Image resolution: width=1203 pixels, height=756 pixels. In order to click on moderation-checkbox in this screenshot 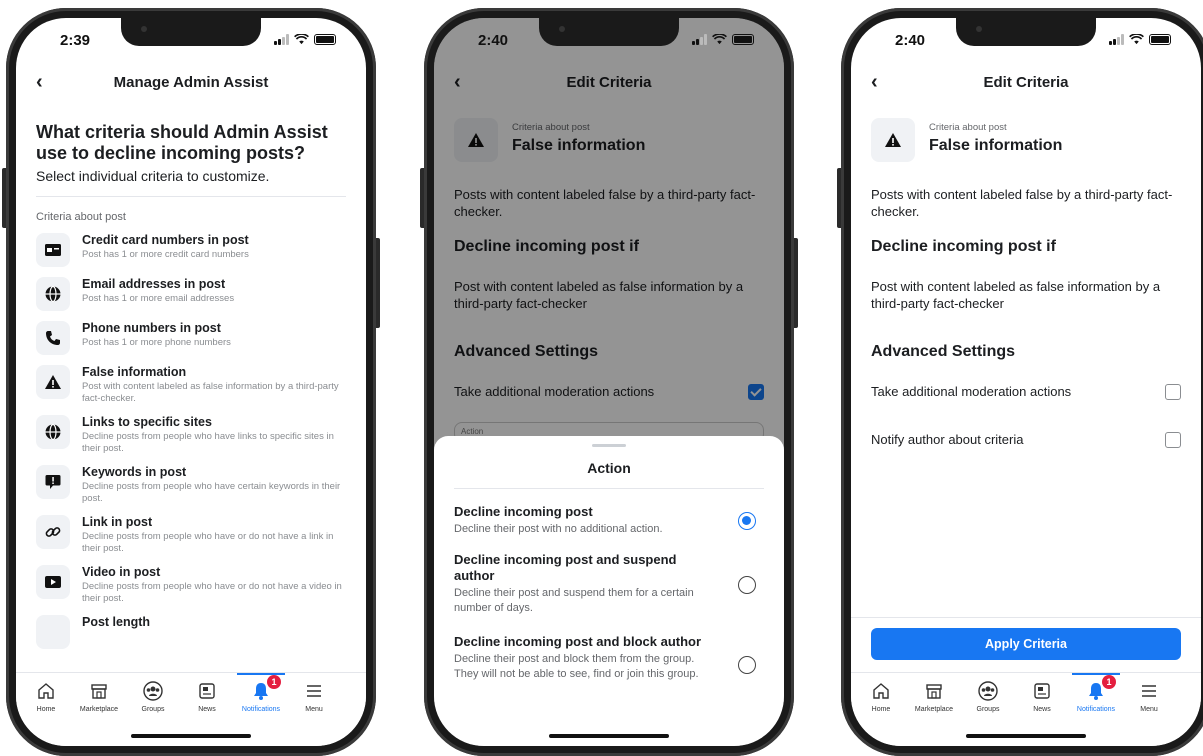, I will do `click(1173, 392)`.